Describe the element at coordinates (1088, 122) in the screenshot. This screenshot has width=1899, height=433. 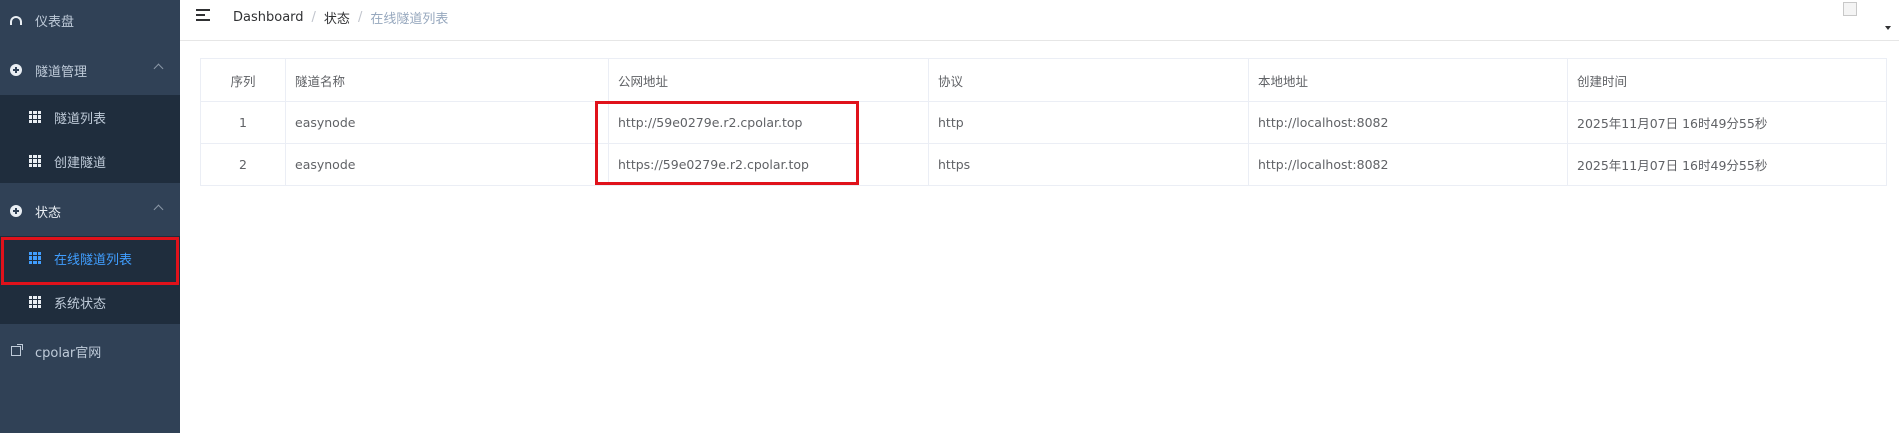
I see `cell-protocol: http` at that location.